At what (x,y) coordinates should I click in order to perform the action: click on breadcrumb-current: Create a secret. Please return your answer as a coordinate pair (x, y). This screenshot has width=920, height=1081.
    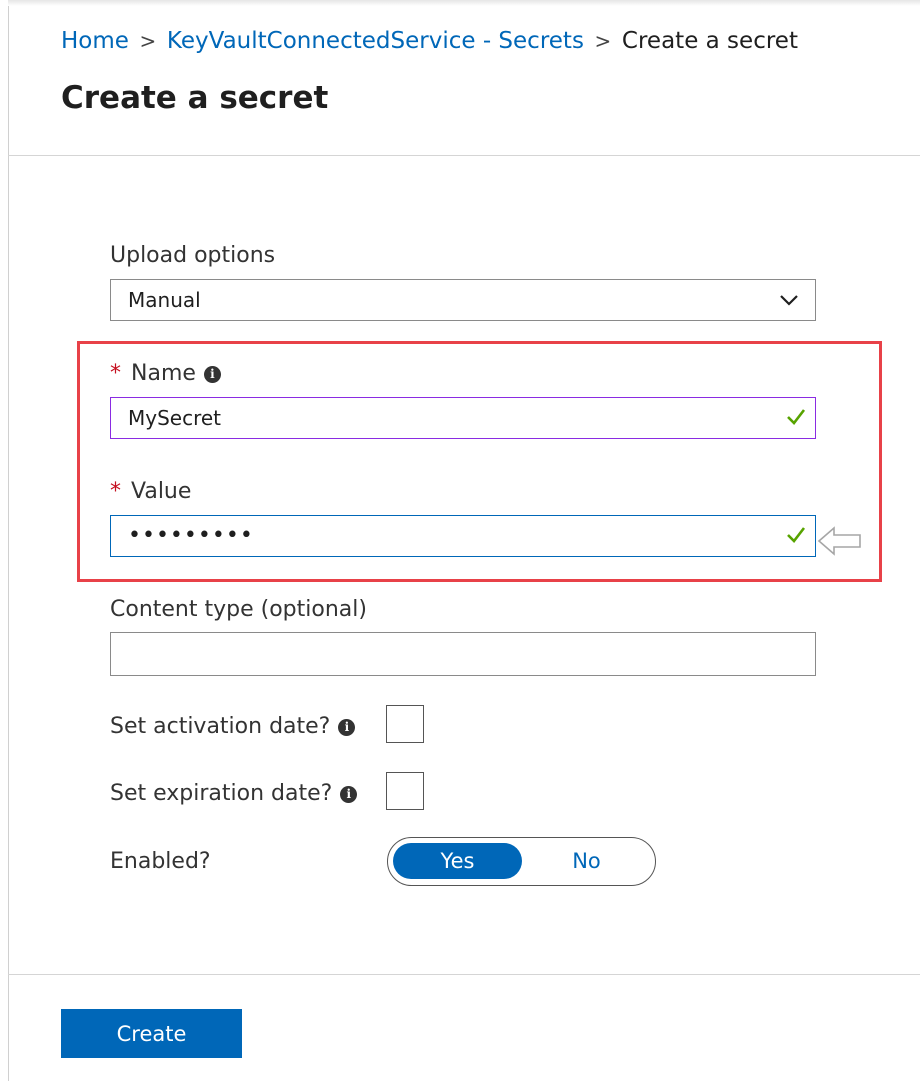
    Looking at the image, I should click on (709, 41).